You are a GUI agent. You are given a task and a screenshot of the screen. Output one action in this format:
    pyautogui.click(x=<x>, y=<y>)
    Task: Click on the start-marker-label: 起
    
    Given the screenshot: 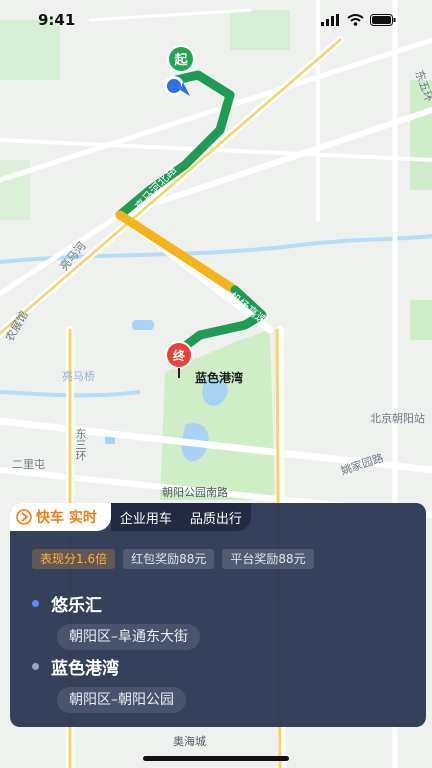 What is the action you would take?
    pyautogui.click(x=180, y=60)
    